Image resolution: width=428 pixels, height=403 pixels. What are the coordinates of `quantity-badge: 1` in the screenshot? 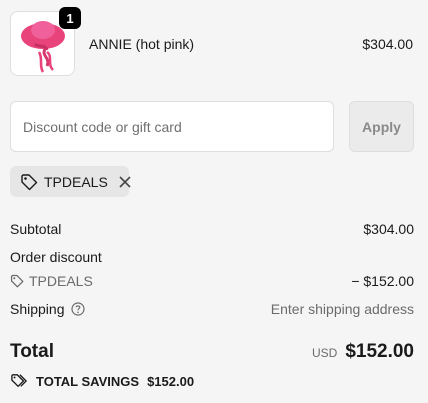 It's located at (70, 18).